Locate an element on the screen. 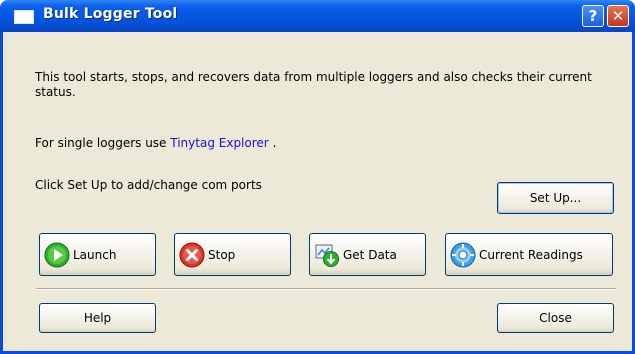 The height and width of the screenshot is (354, 635). single-logger-suffix: . is located at coordinates (274, 143).